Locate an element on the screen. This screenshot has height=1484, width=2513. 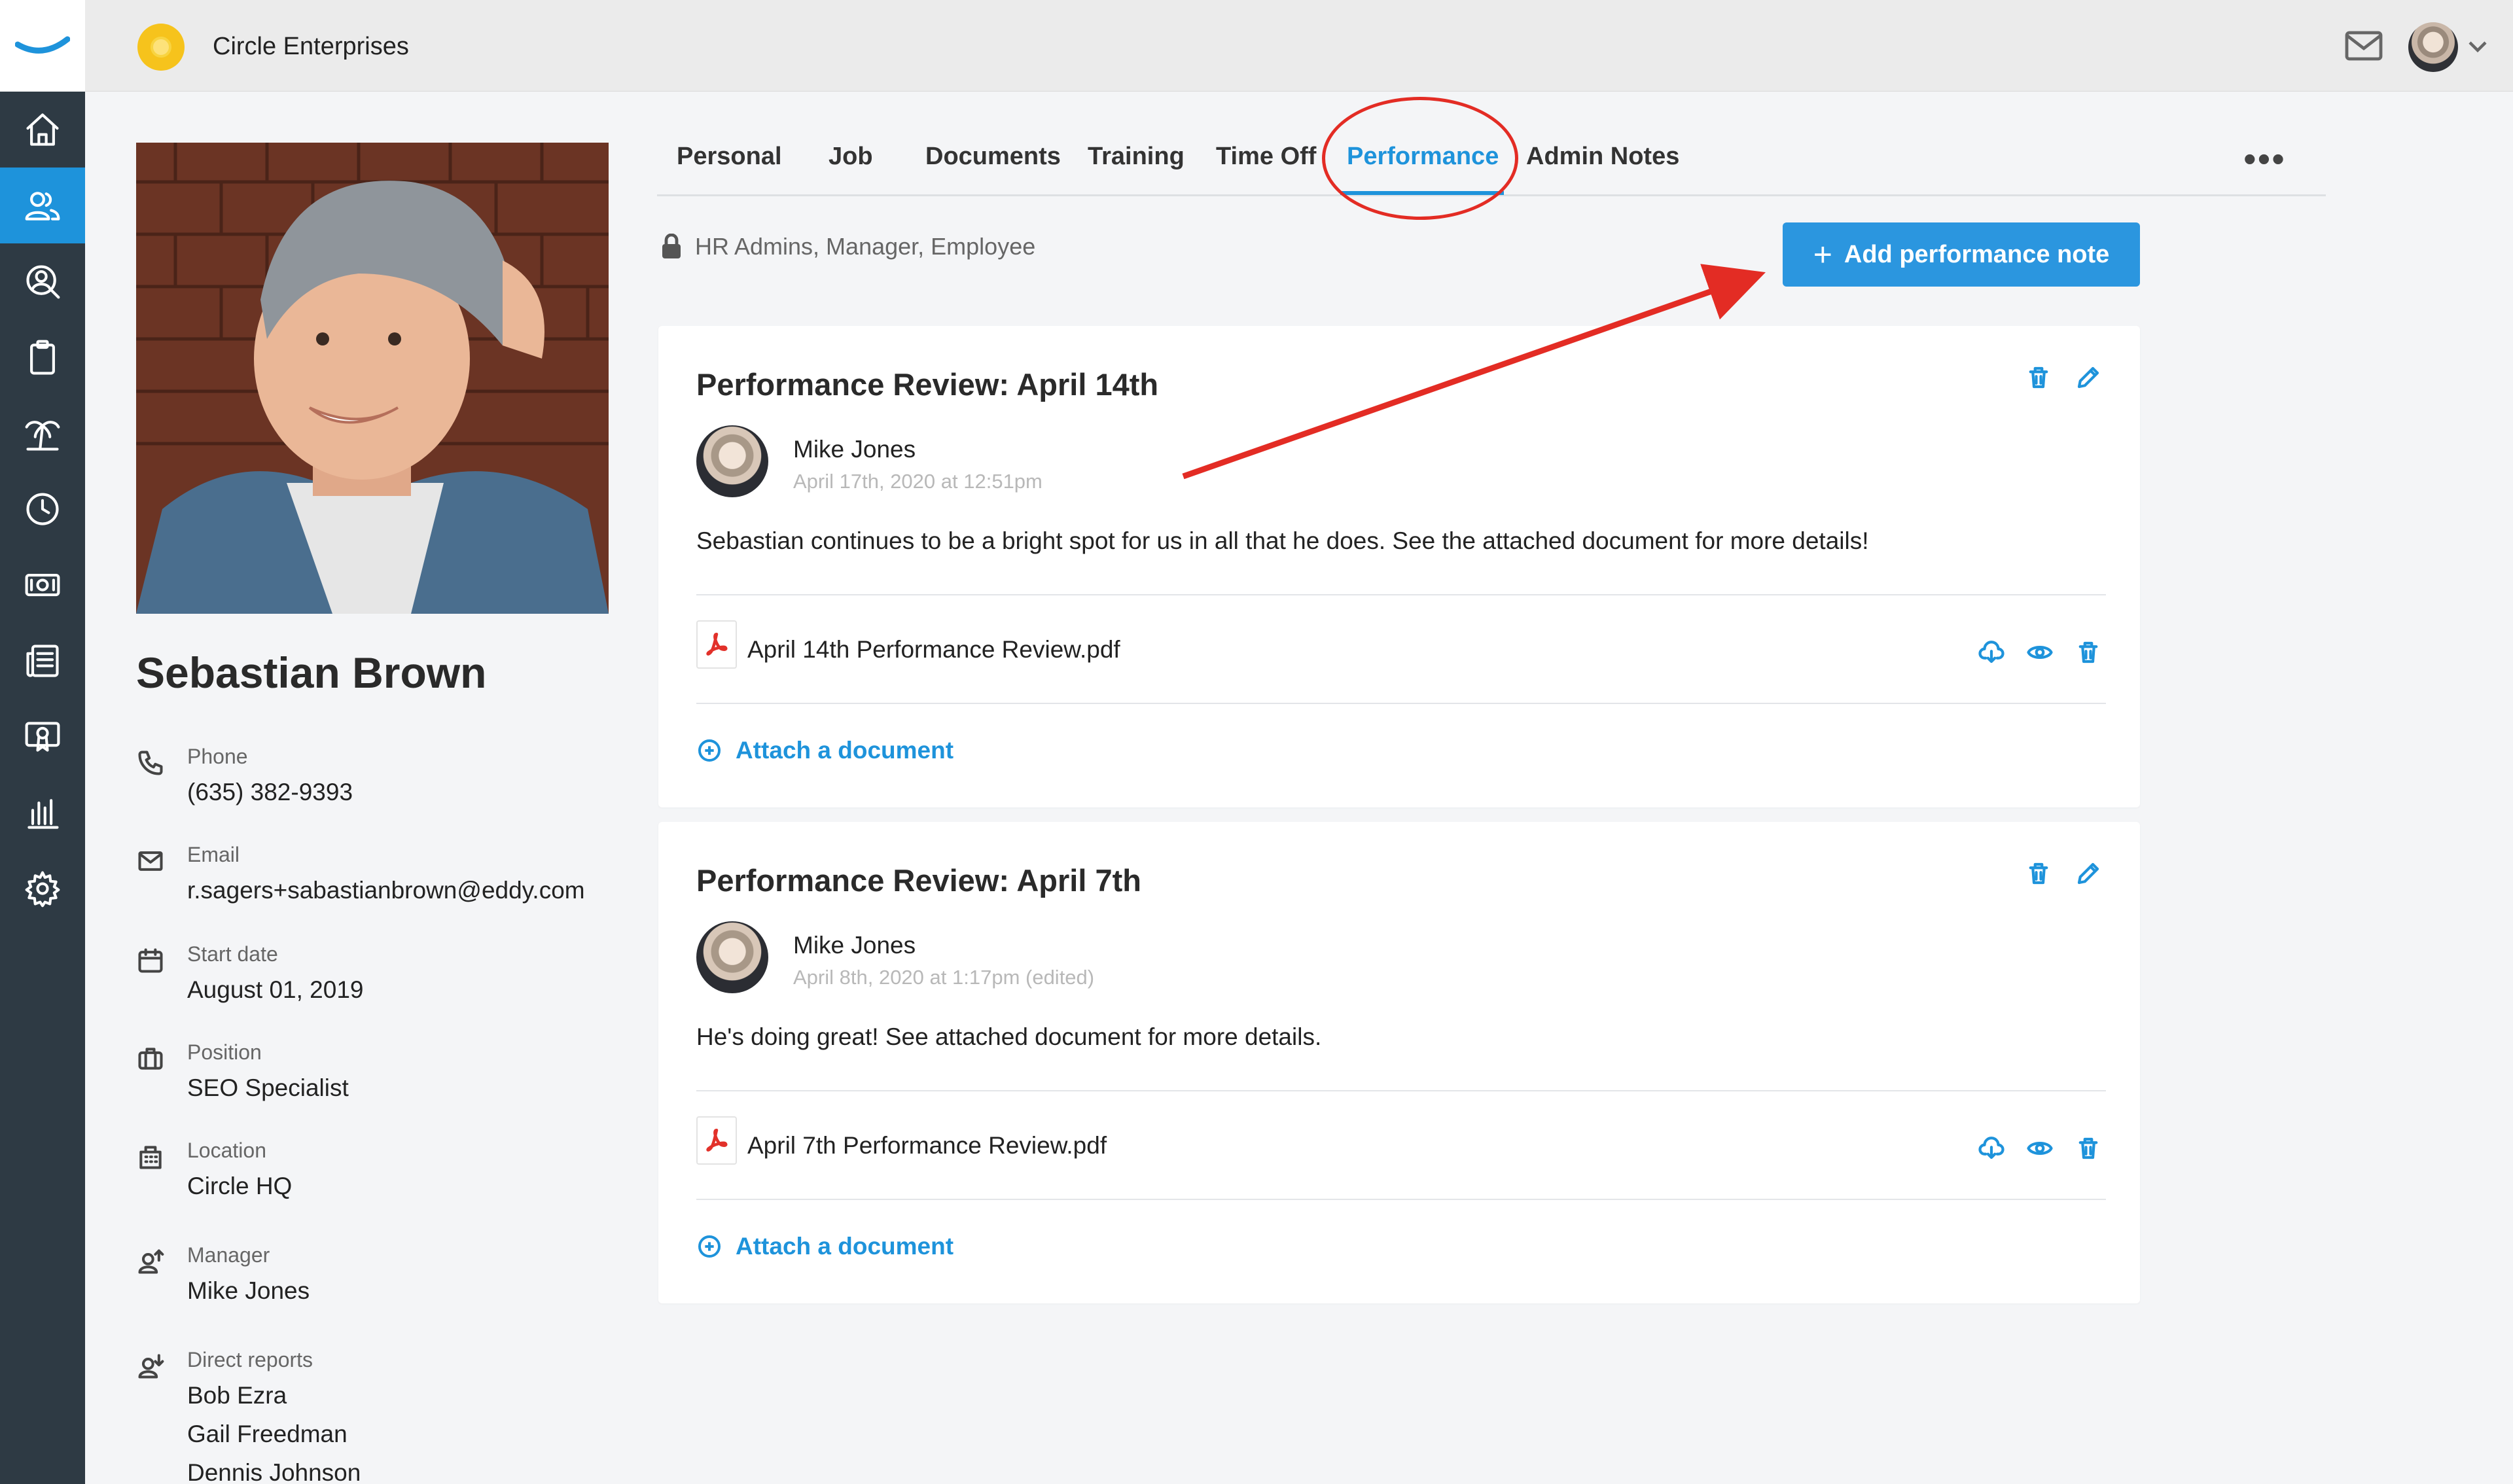
calendar-icon is located at coordinates (150, 960).